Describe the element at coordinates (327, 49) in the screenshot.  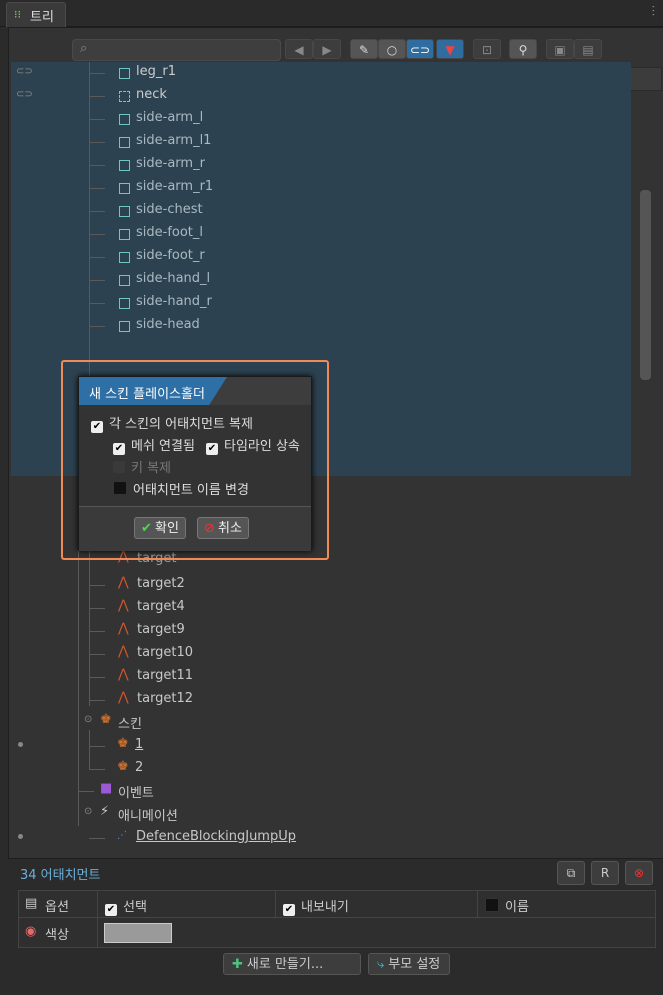
I see `forward-button: ▶` at that location.